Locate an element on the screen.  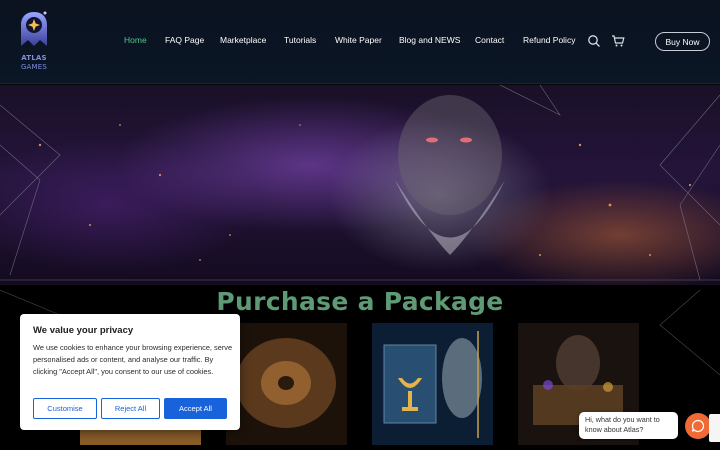
customise-button: Customise is located at coordinates (65, 408).